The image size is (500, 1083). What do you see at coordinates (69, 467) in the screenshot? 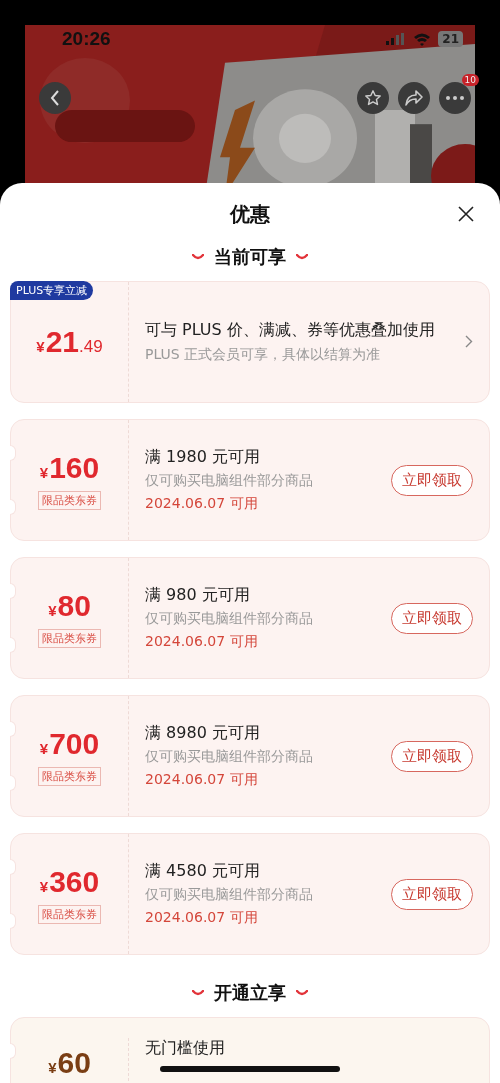
I see `coupon-amount: ¥160` at bounding box center [69, 467].